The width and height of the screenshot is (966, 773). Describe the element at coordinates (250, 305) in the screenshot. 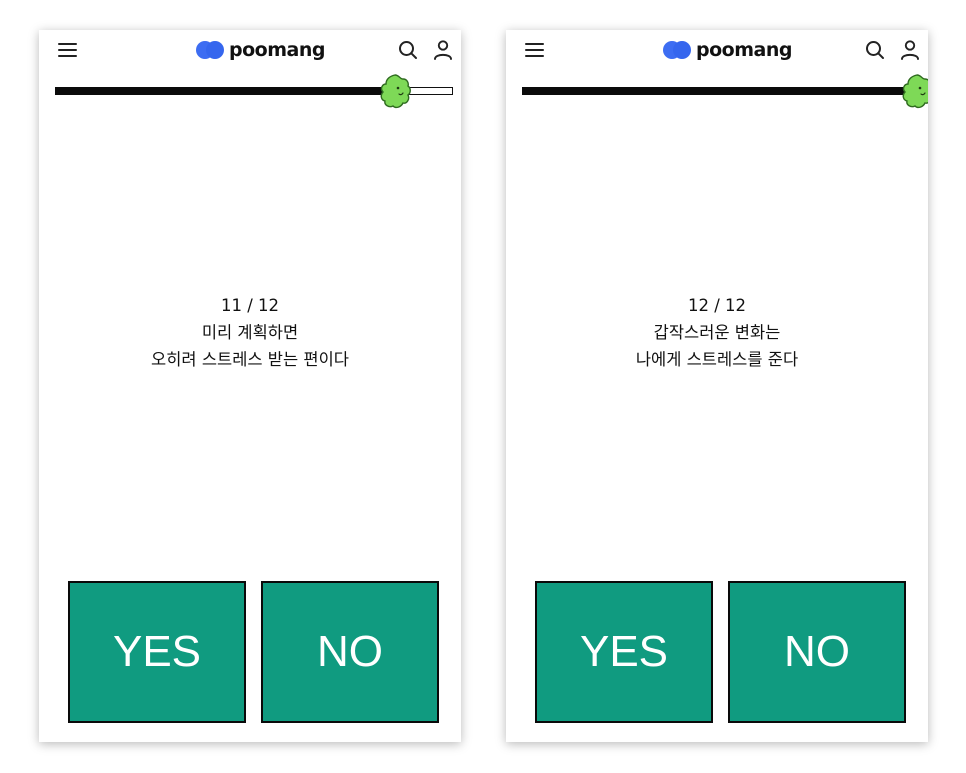

I see `question-counter: 11 / 12` at that location.